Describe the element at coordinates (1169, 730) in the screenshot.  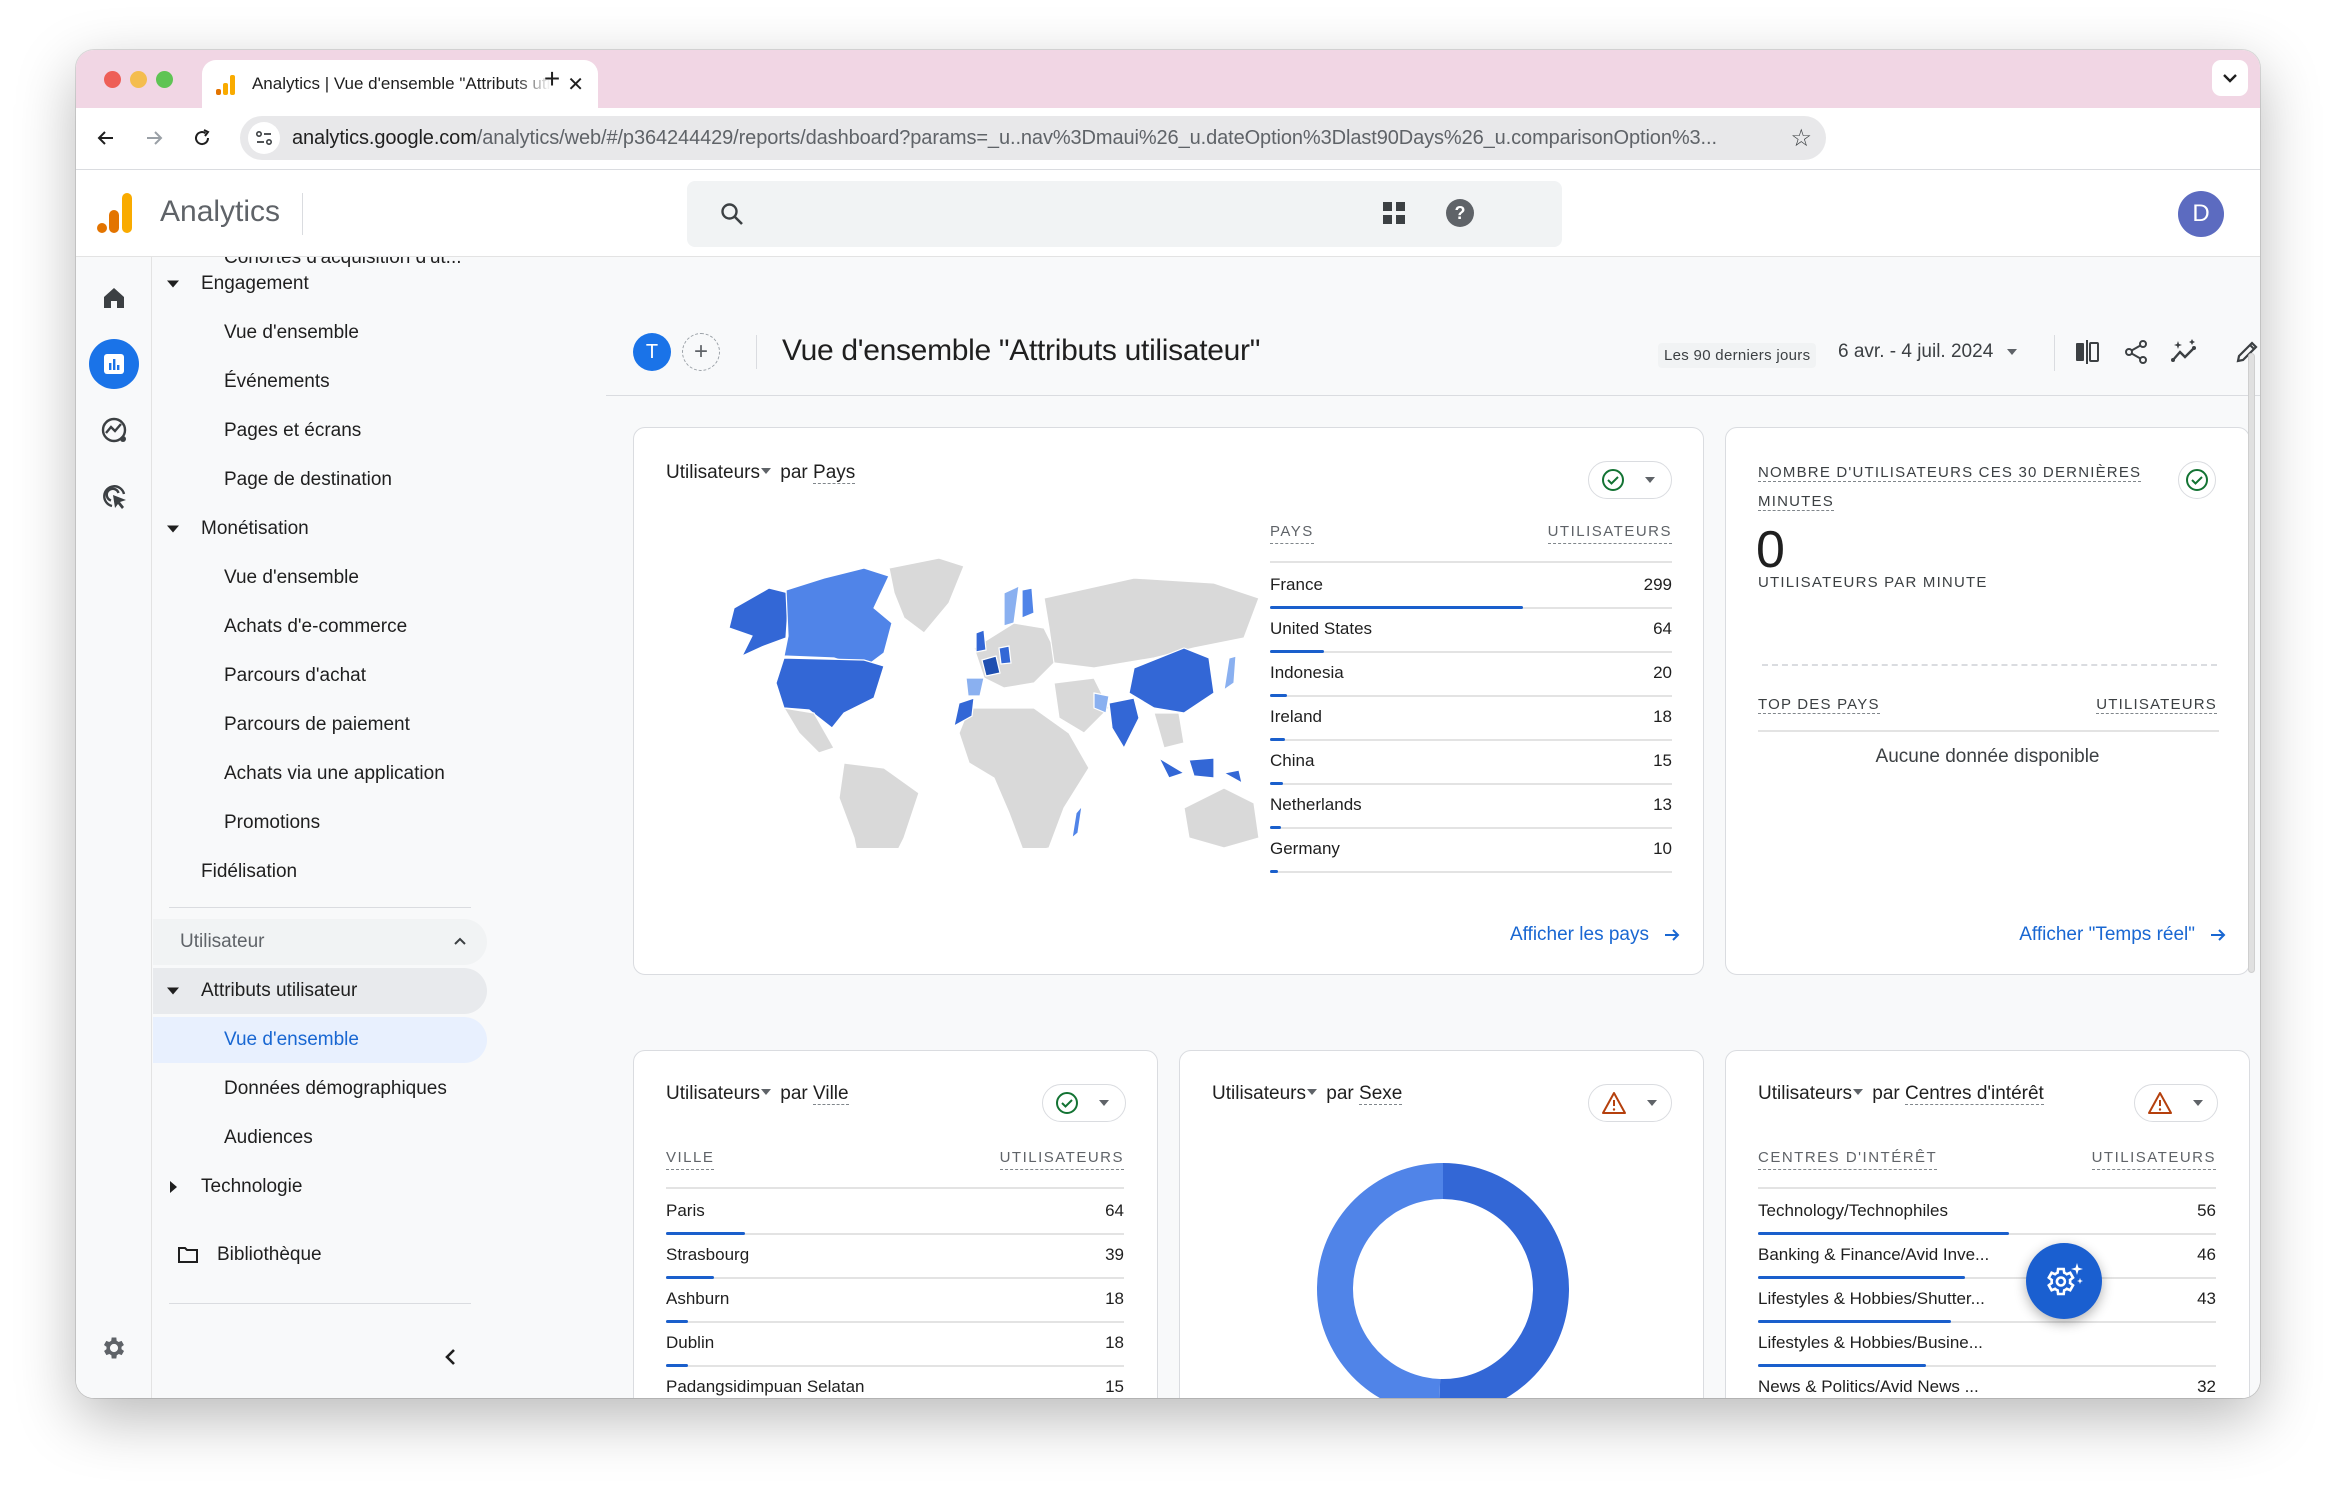
I see `map-region-se-asia` at that location.